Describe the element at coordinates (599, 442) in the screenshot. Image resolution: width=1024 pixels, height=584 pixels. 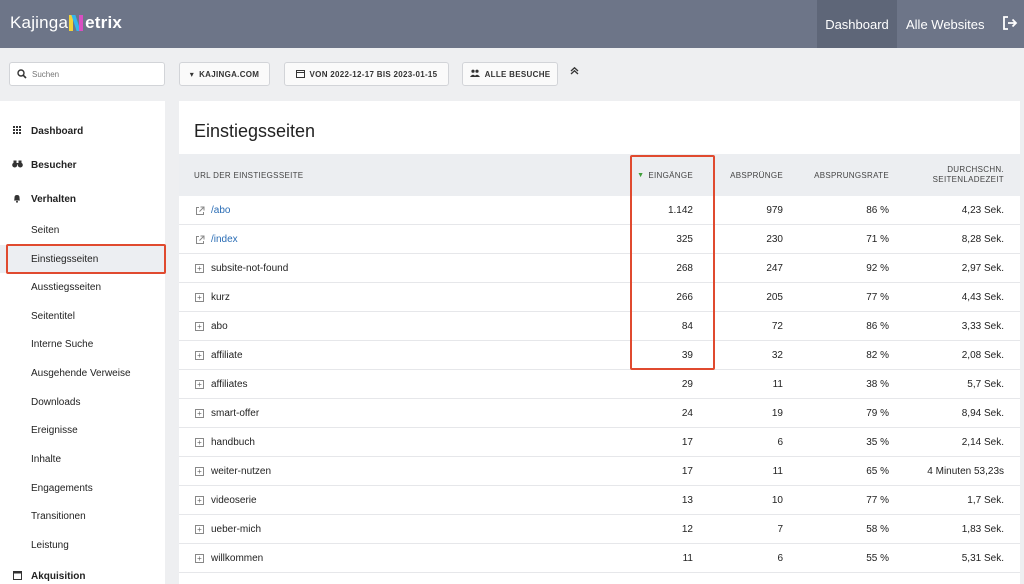
I see `table-row: + handbuch 17 6 35 % 2,14 Sek.` at that location.